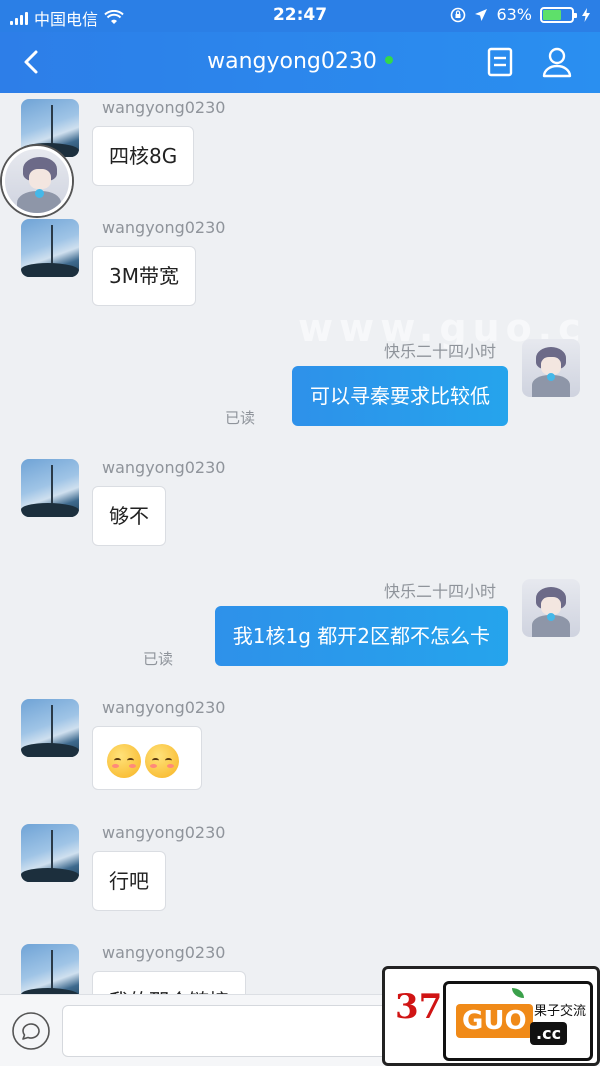 This screenshot has width=600, height=1066. I want to click on contact-name: wangyong0230, so click(292, 61).